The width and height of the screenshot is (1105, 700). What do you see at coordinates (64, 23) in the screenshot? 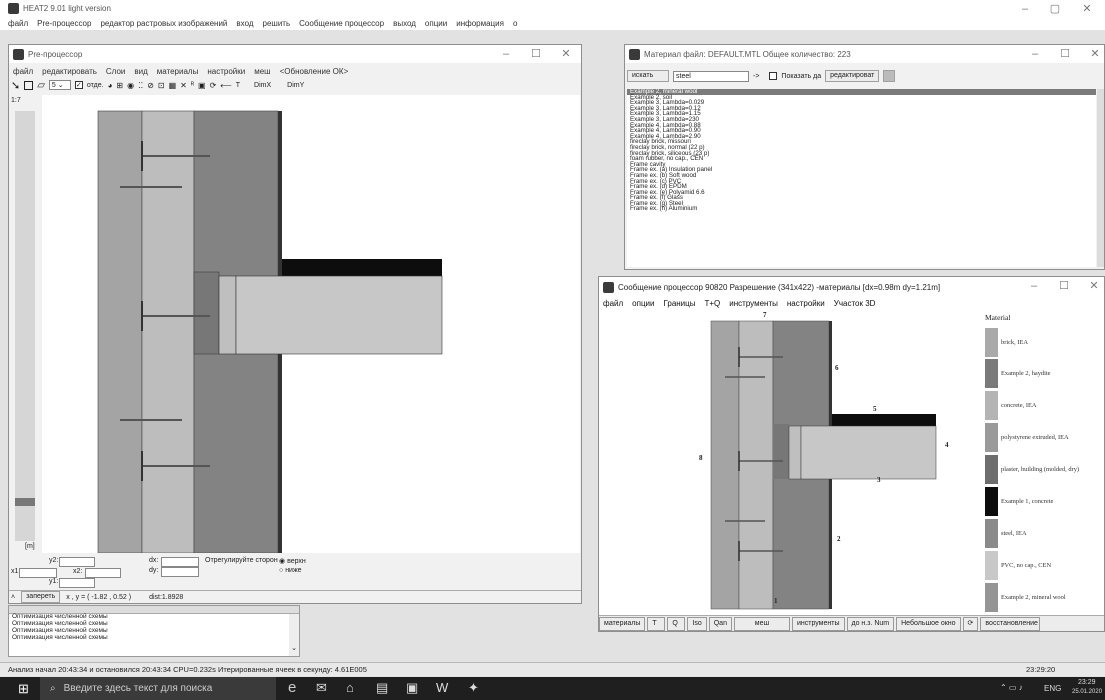
I see `menu-pre: Pre-процессор` at bounding box center [64, 23].